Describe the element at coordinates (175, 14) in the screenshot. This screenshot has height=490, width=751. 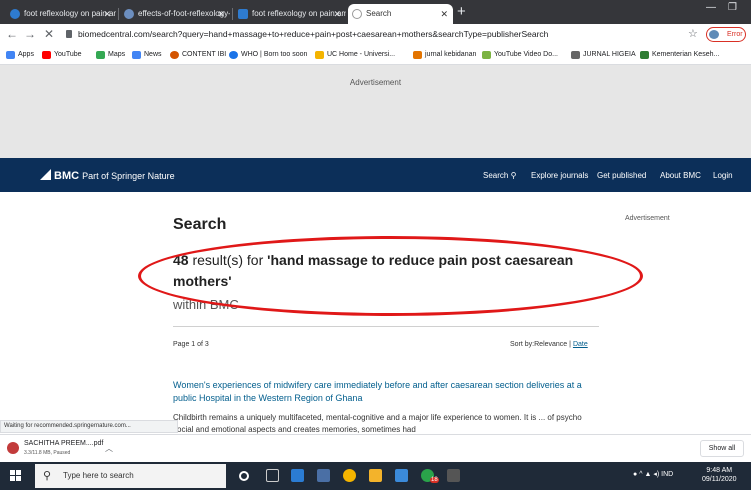
I see `tab-2: effects-of-foot-reflexology-on-p ✕` at that location.